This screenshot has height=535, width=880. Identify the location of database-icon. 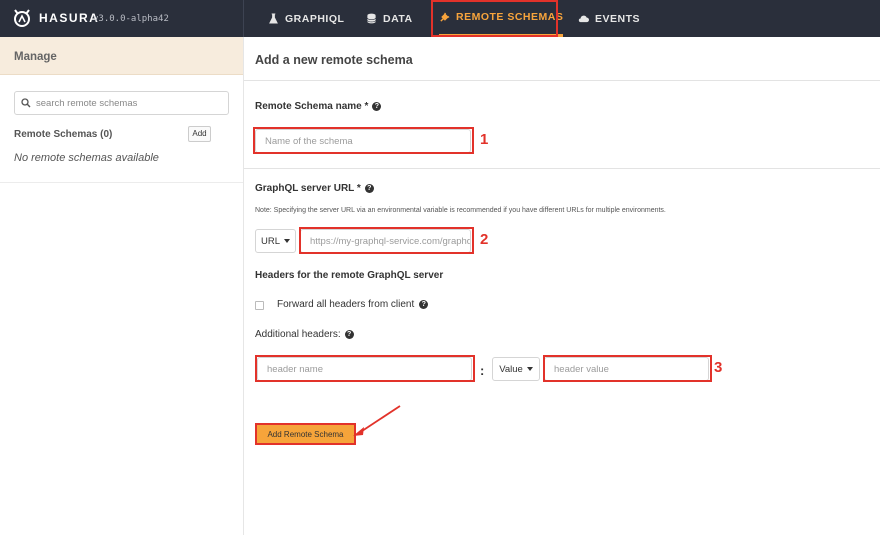
(371, 18).